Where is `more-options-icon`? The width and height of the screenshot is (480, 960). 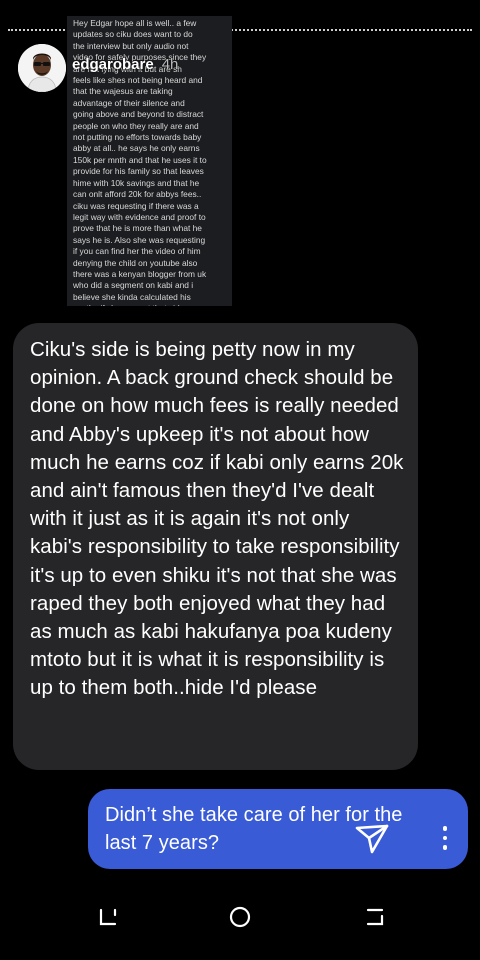
more-options-icon is located at coordinates (445, 840).